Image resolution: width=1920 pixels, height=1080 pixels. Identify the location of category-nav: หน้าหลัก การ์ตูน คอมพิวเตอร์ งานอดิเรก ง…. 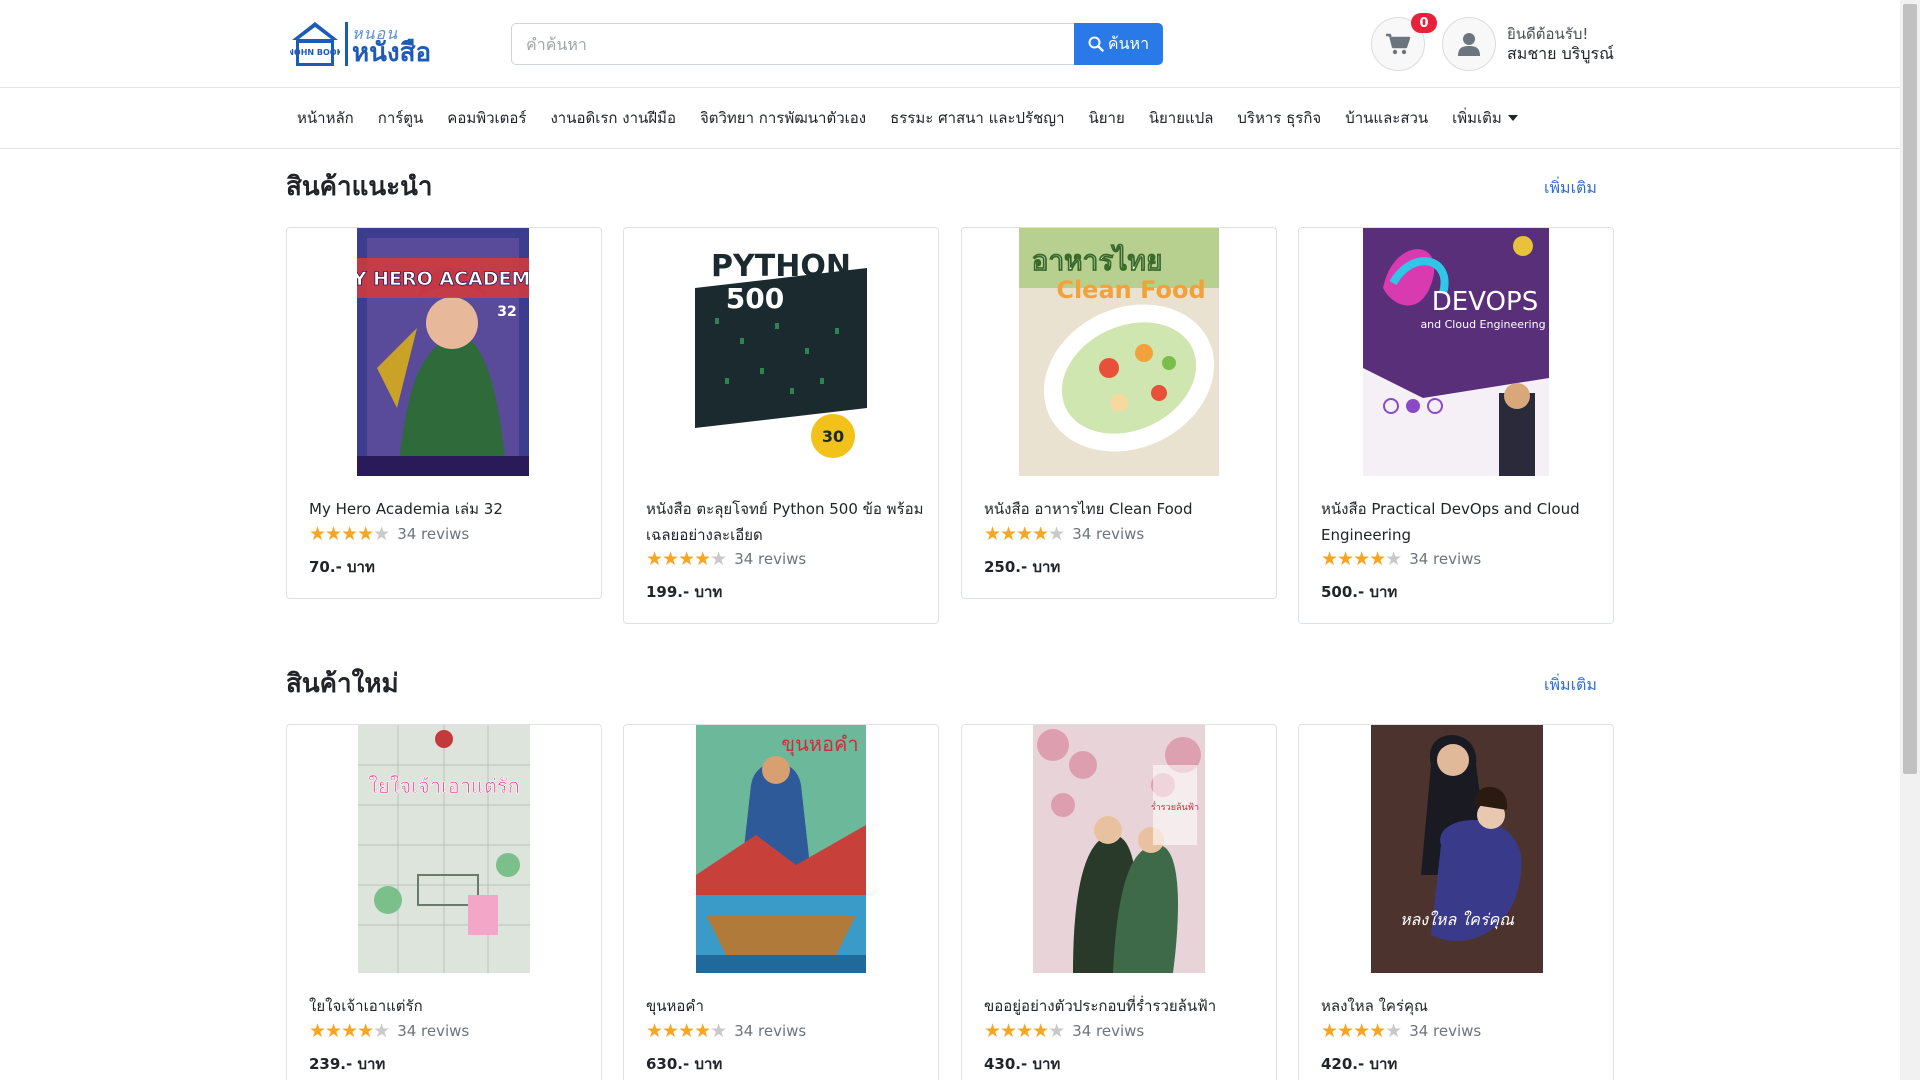
(950, 118).